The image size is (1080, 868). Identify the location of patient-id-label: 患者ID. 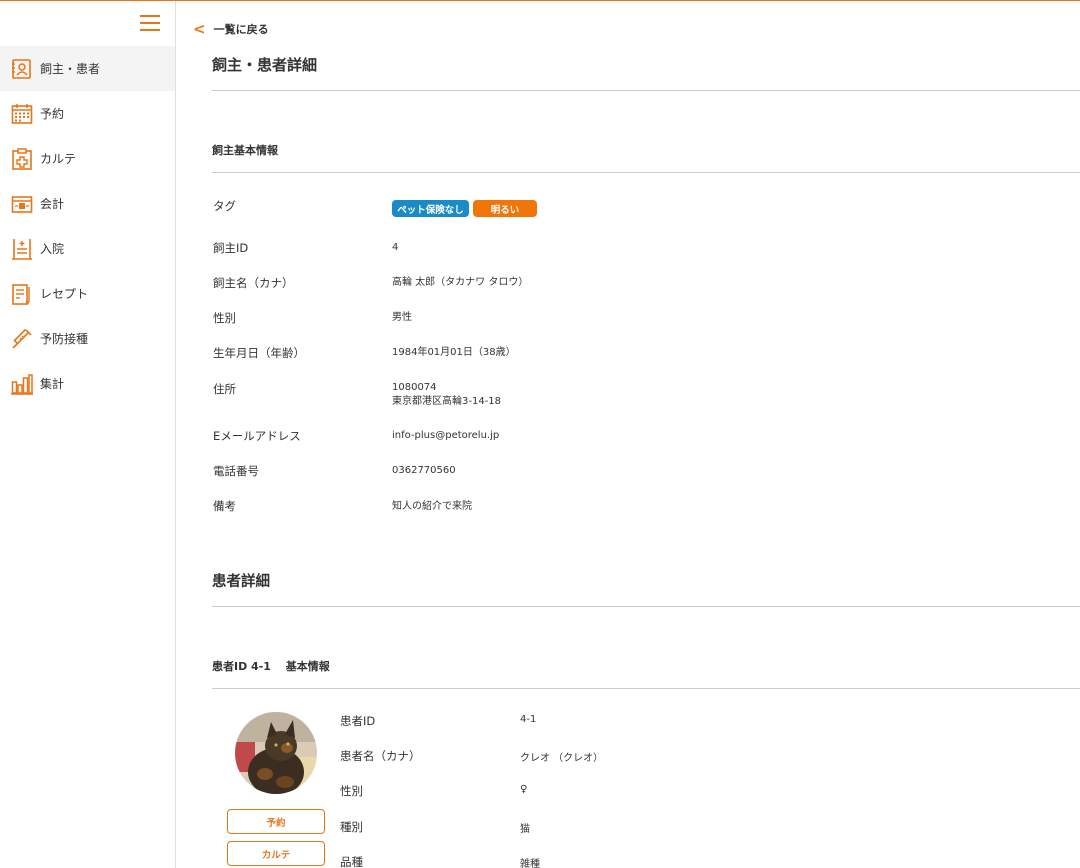
(358, 721).